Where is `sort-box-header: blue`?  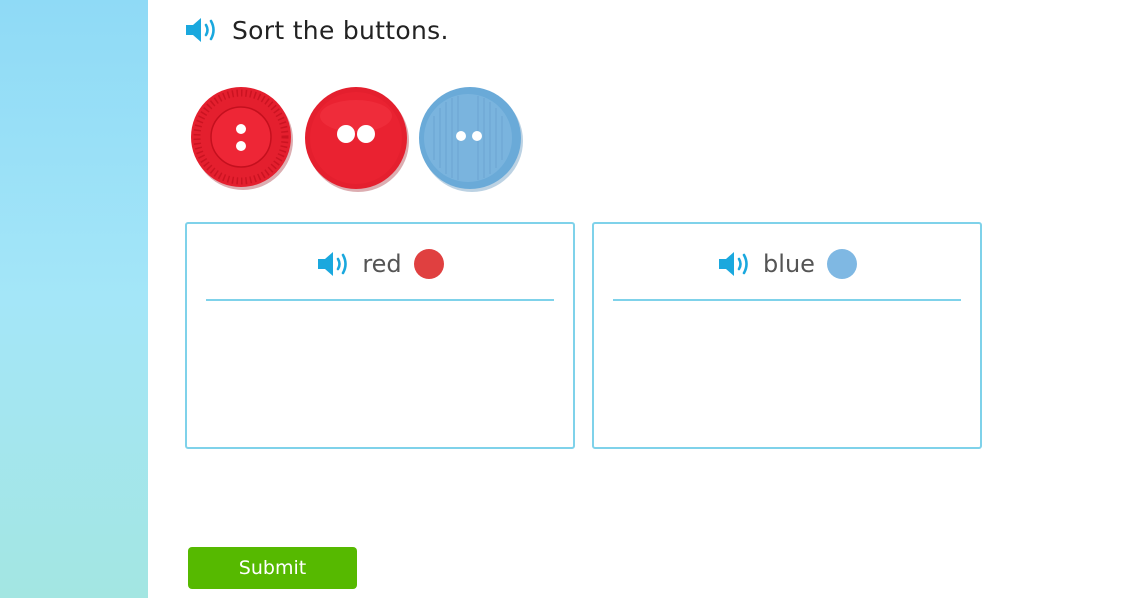
sort-box-header: blue is located at coordinates (787, 264).